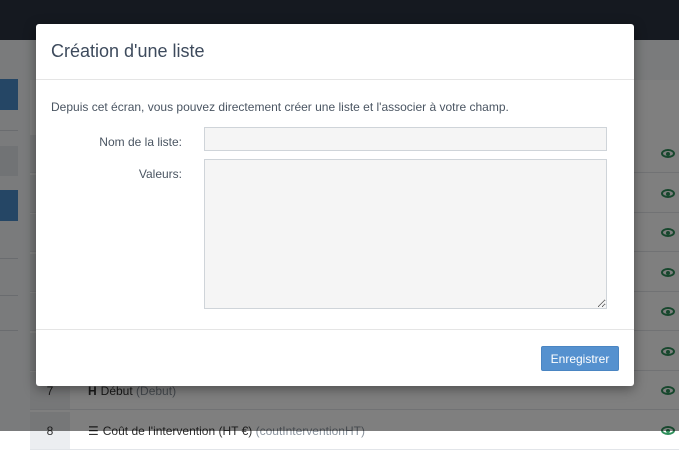 Image resolution: width=679 pixels, height=450 pixels. Describe the element at coordinates (335, 329) in the screenshot. I see `dialog-footer-divider` at that location.